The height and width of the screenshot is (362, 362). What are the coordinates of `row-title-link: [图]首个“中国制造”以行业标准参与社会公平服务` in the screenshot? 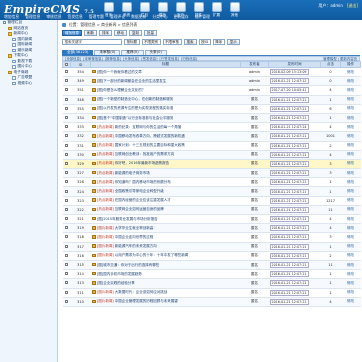 It's located at (135, 118).